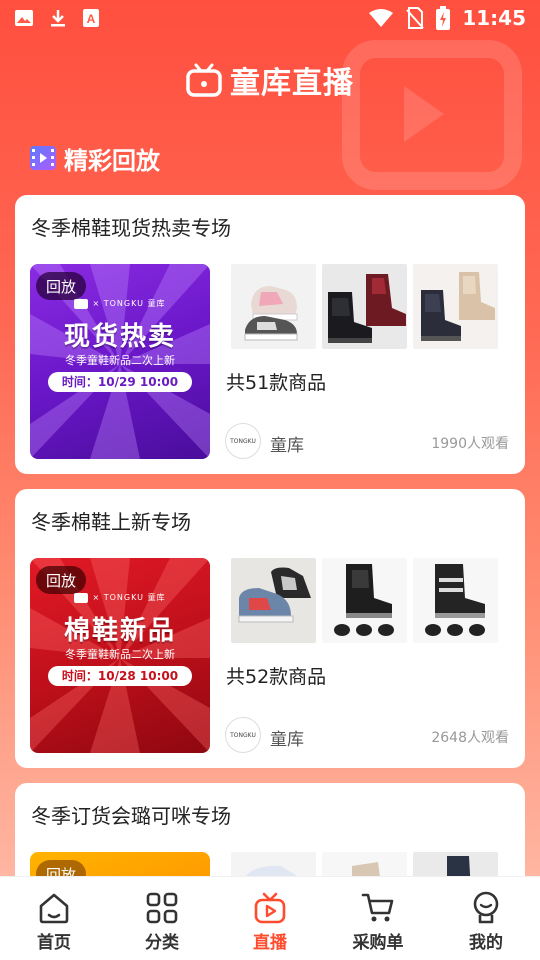  What do you see at coordinates (131, 816) in the screenshot?
I see `card-title: 冬季订货会璐可咪专场` at bounding box center [131, 816].